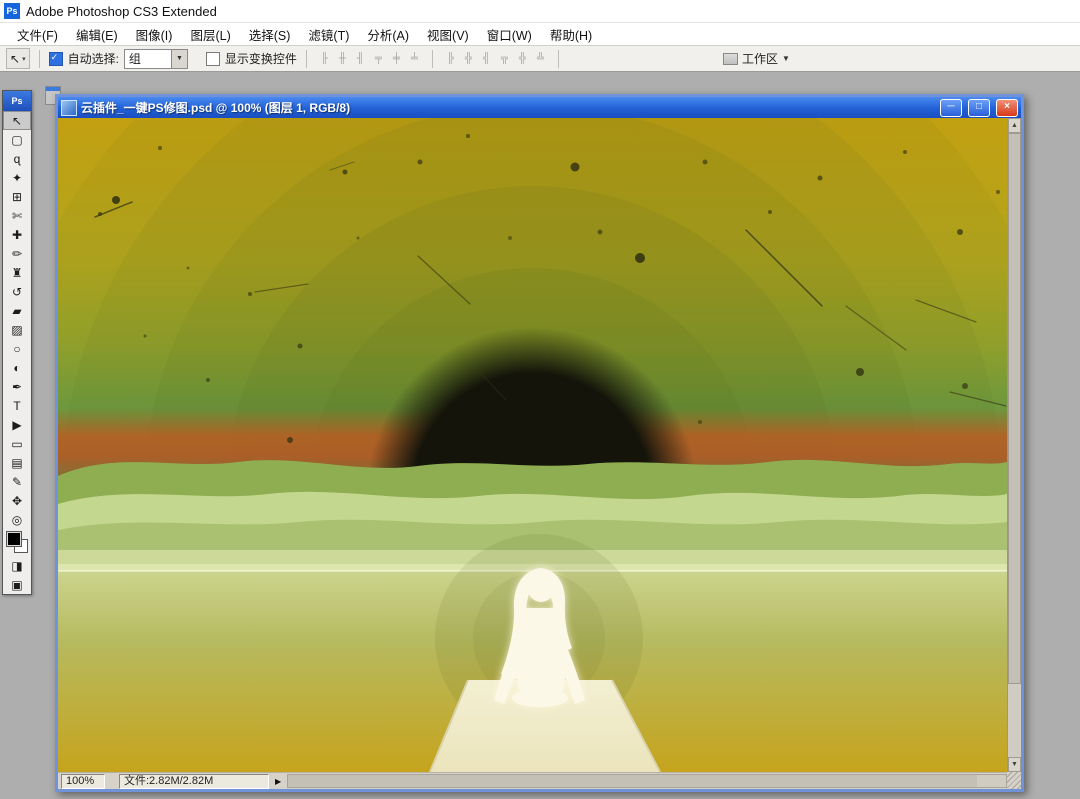 The height and width of the screenshot is (799, 1080). What do you see at coordinates (278, 781) in the screenshot?
I see `status-expand-arrow-icon: ▶` at bounding box center [278, 781].